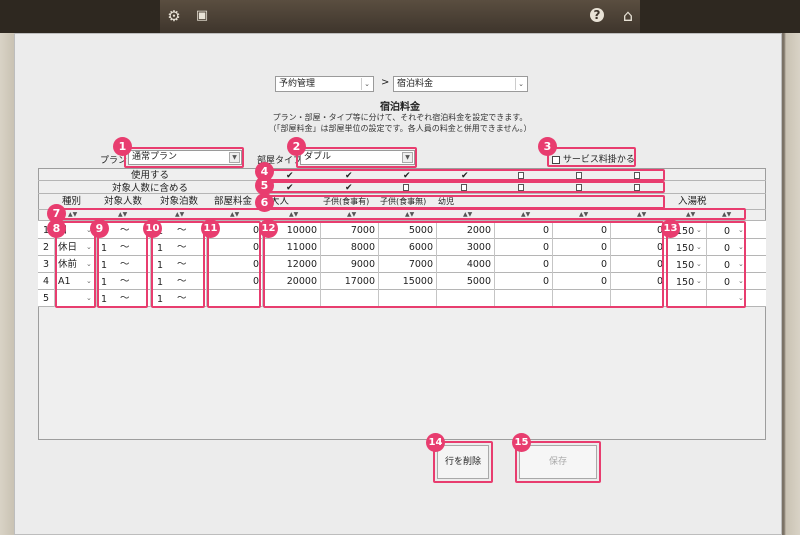 This screenshot has height=535, width=800. I want to click on annotation-badge: 14, so click(435, 442).